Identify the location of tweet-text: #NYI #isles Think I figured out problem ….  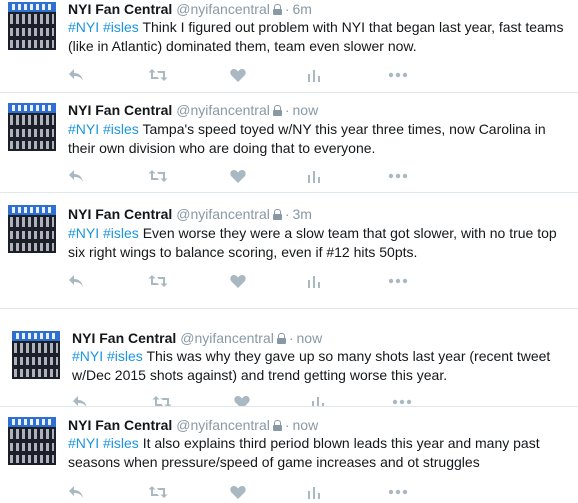
(318, 37).